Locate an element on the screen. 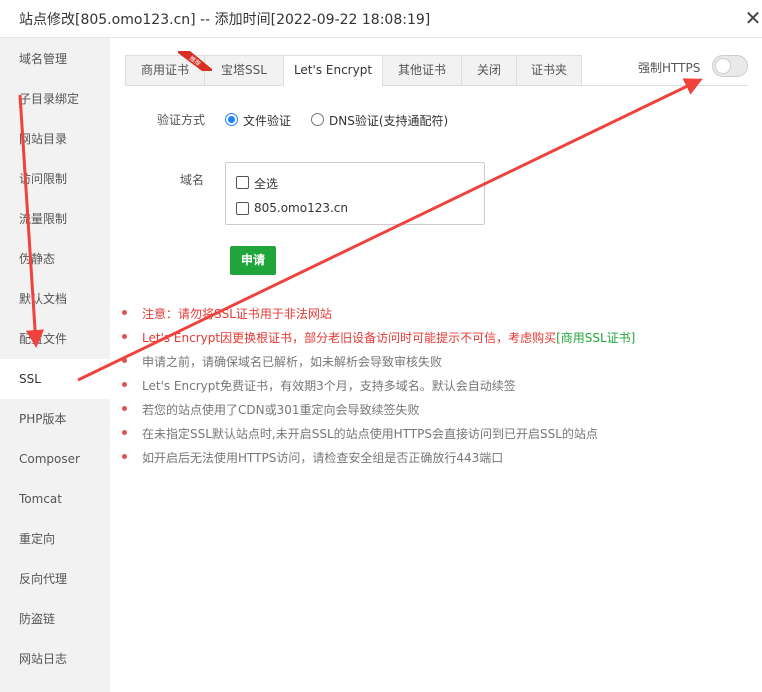 The height and width of the screenshot is (692, 762). sidebar-item-rewrite: 伪静态 is located at coordinates (55, 259).